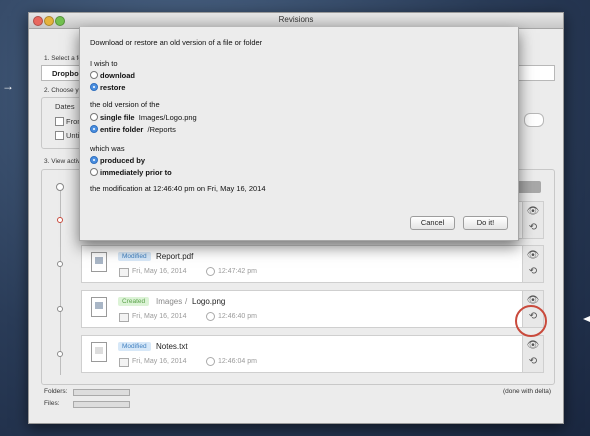 This screenshot has width=590, height=436. Describe the element at coordinates (531, 321) in the screenshot. I see `highlight-ring` at that location.